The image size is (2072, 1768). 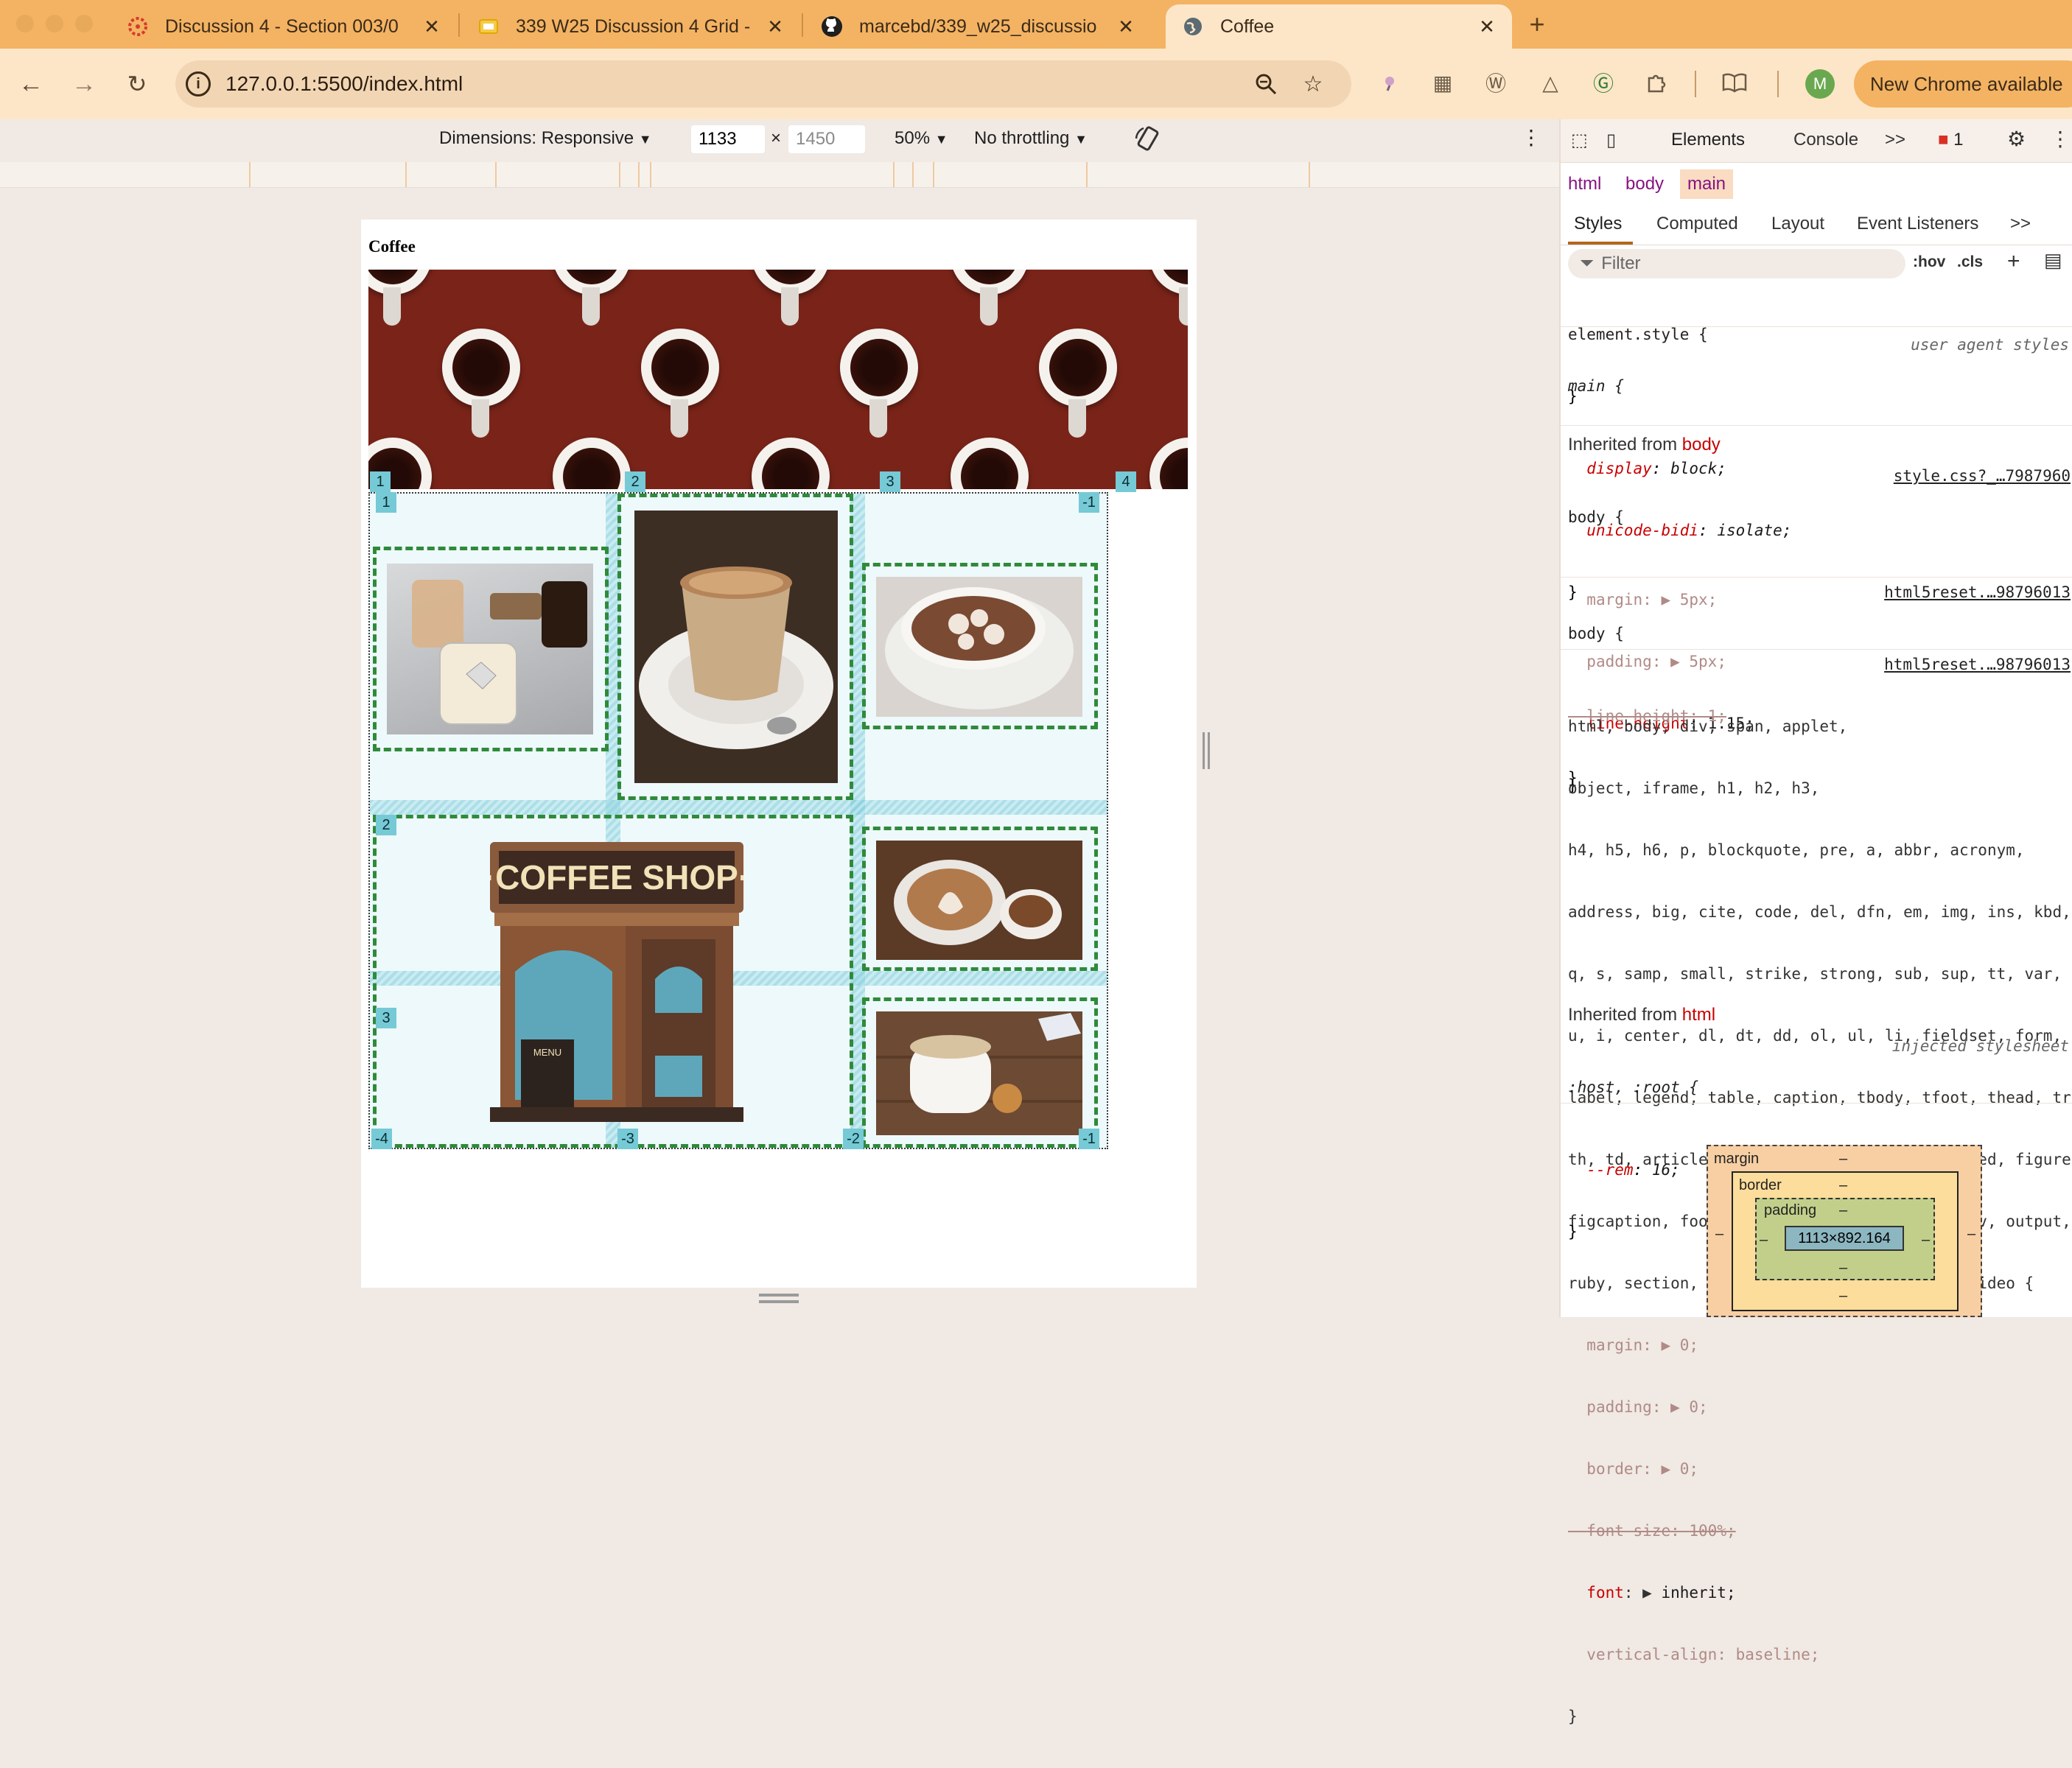 I want to click on throttling-dropdown: No throttling ▼, so click(x=1031, y=138).